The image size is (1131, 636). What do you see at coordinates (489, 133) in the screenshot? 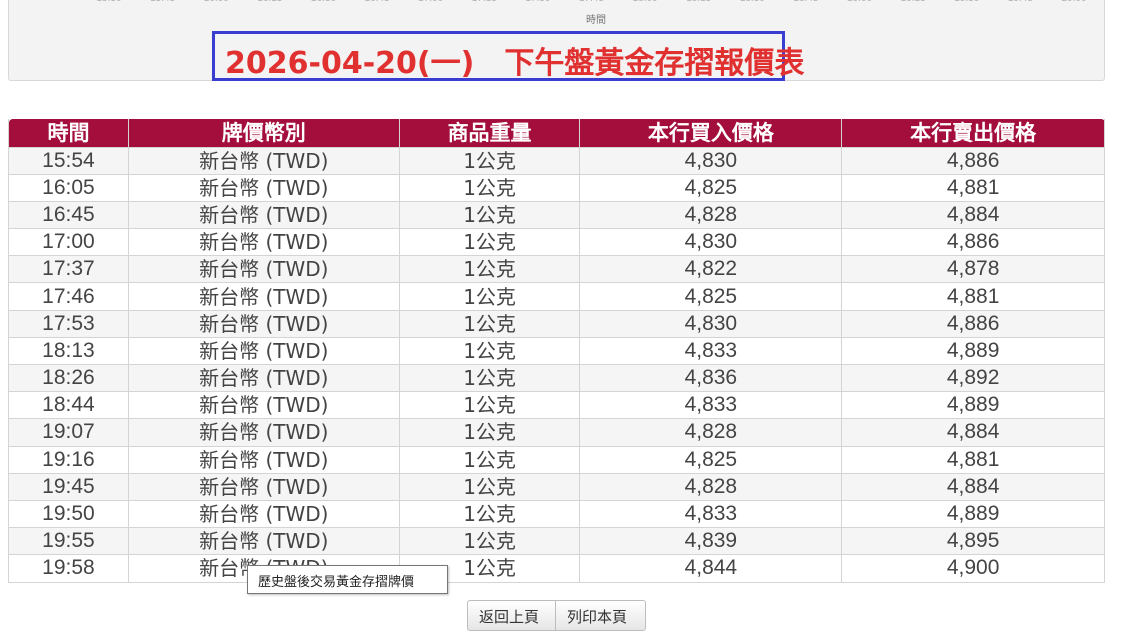
I see `header-weight: 商品重量` at bounding box center [489, 133].